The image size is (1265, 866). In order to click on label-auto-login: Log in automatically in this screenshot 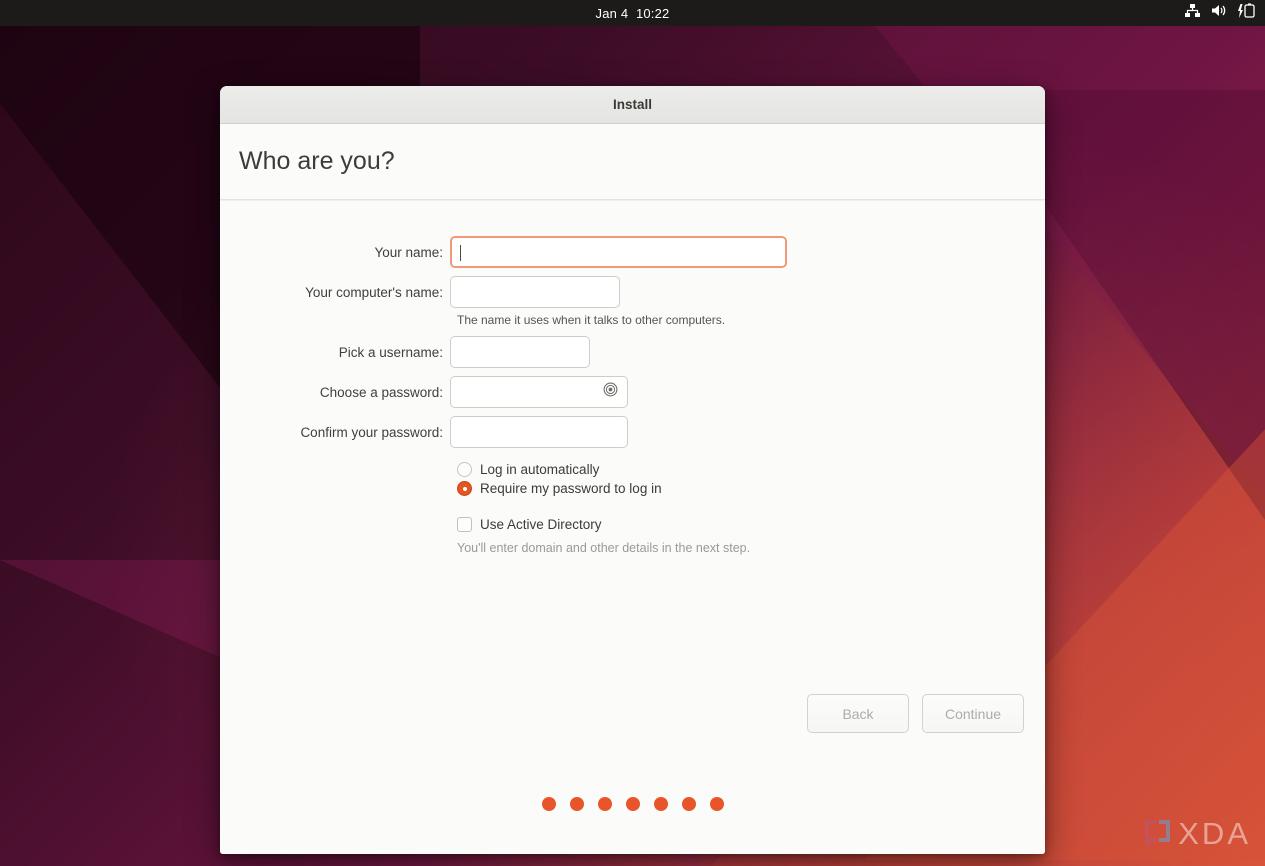, I will do `click(540, 469)`.